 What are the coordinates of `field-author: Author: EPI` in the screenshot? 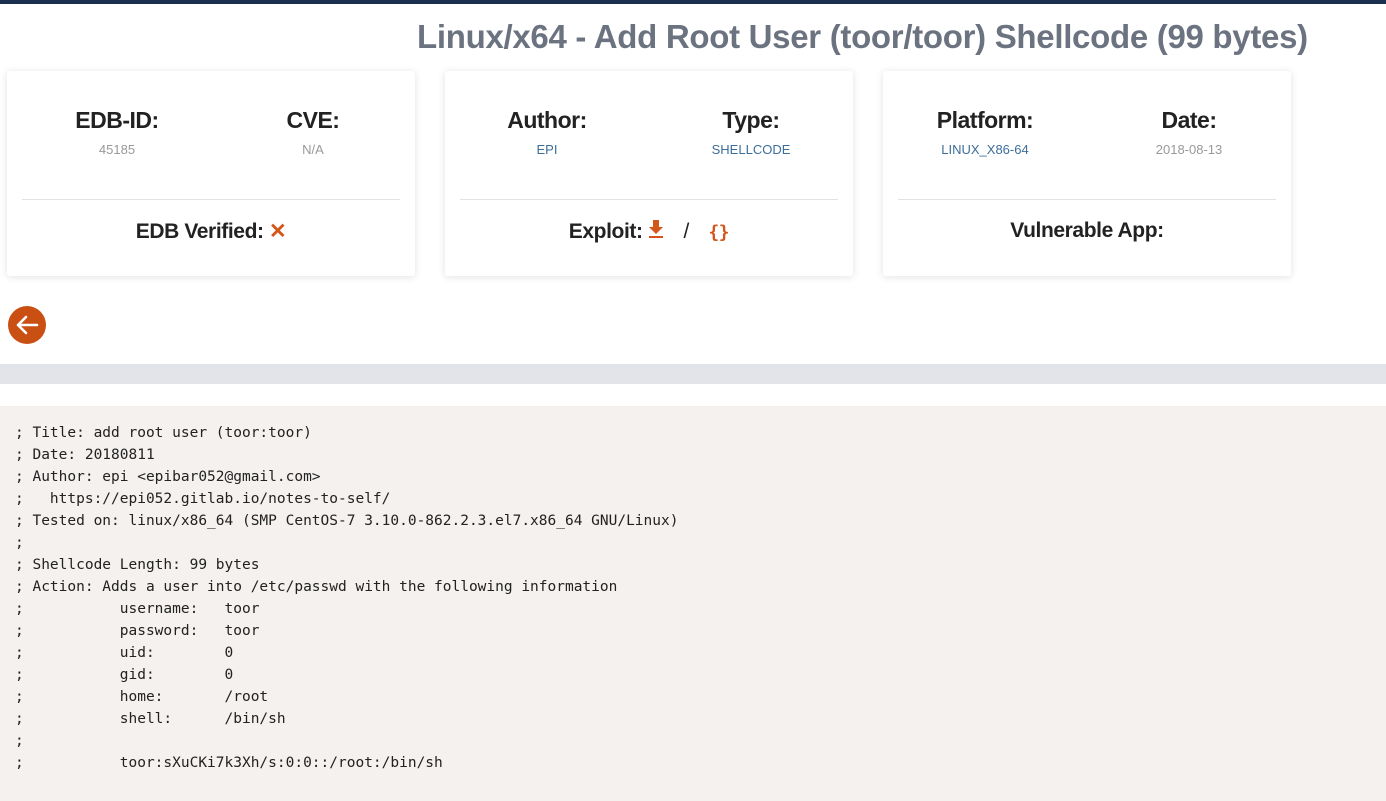 It's located at (547, 132).